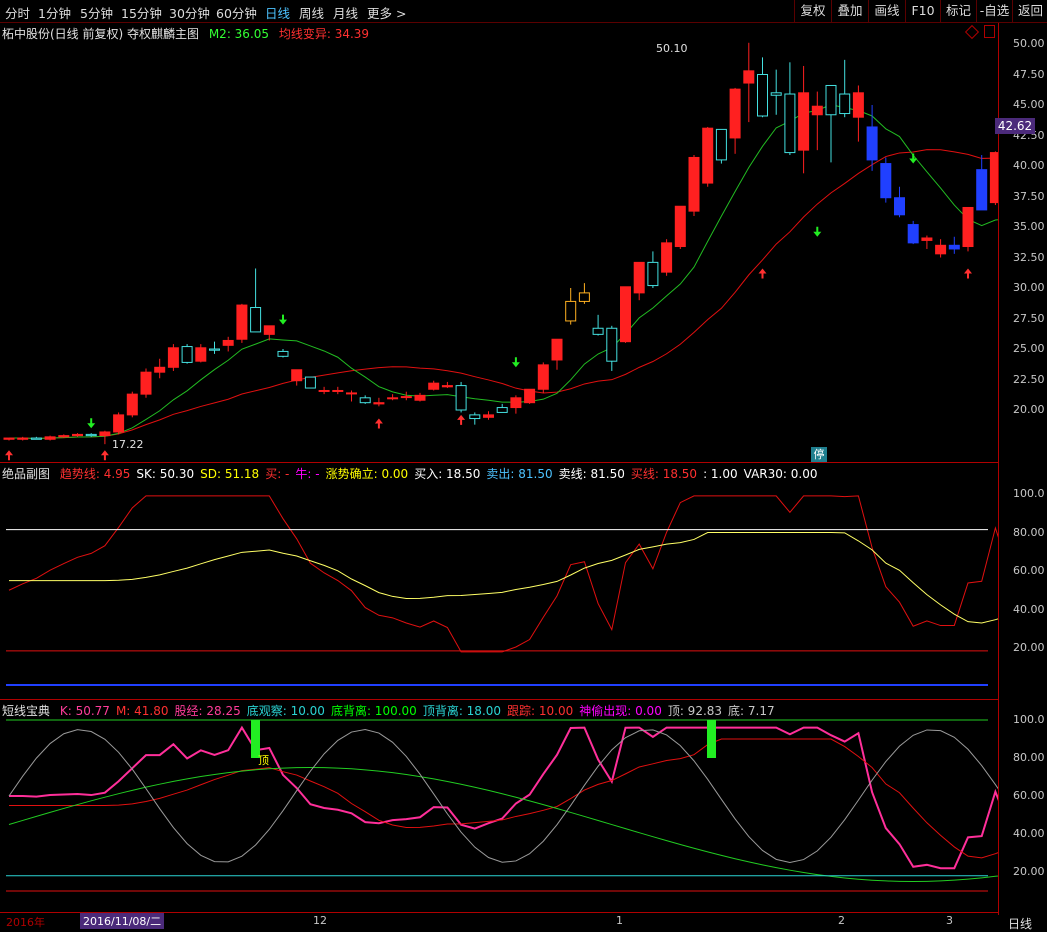 The width and height of the screenshot is (1047, 932). Describe the element at coordinates (841, 920) in the screenshot. I see `time-label-feb: 2` at that location.